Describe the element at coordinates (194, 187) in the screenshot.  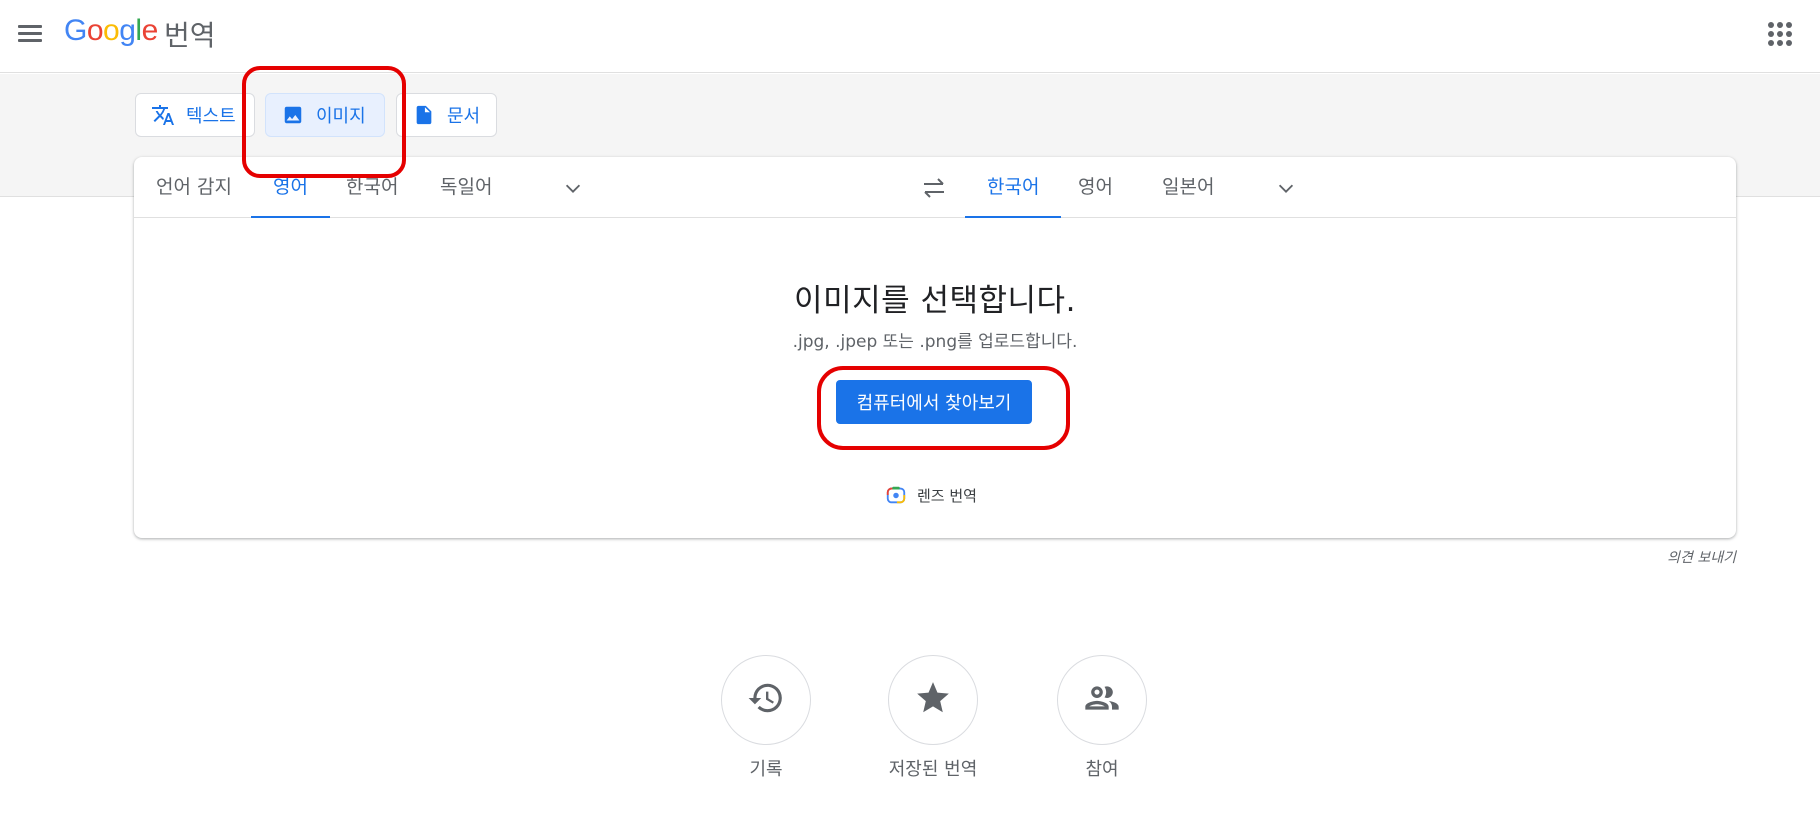
I see `source-lang-detect: 언어 감지` at that location.